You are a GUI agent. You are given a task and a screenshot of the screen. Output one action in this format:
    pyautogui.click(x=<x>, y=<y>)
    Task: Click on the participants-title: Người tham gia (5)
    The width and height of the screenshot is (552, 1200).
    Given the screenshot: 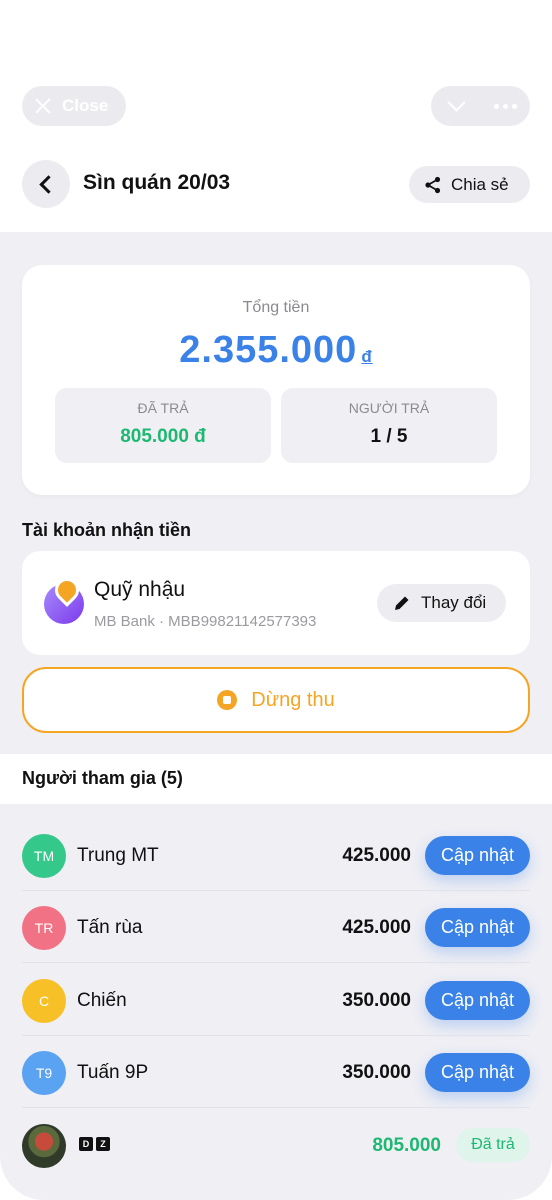 What is the action you would take?
    pyautogui.click(x=102, y=778)
    